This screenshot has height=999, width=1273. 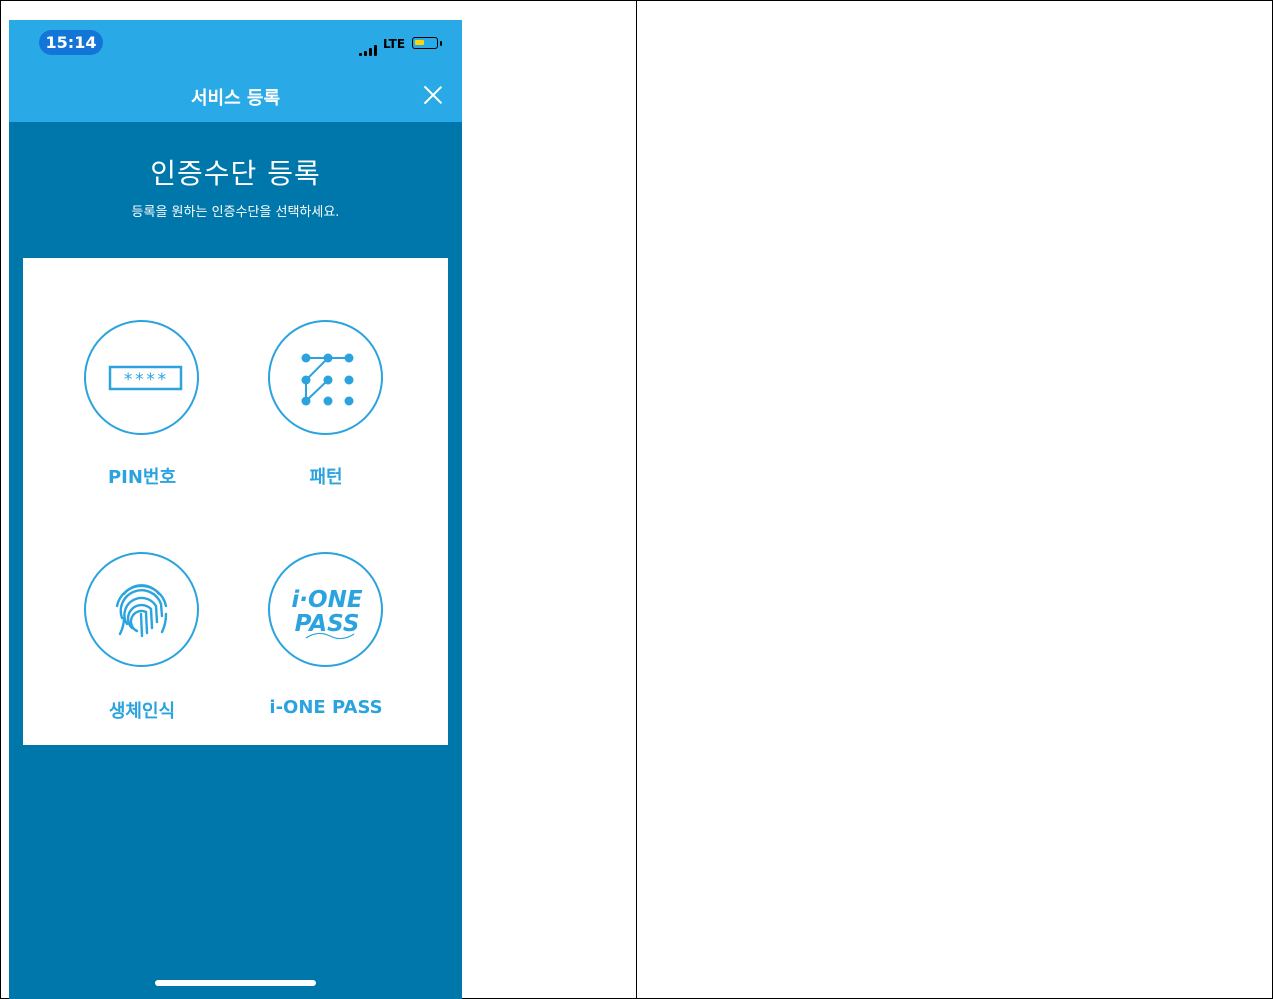 I want to click on signal-icon, so click(x=370, y=50).